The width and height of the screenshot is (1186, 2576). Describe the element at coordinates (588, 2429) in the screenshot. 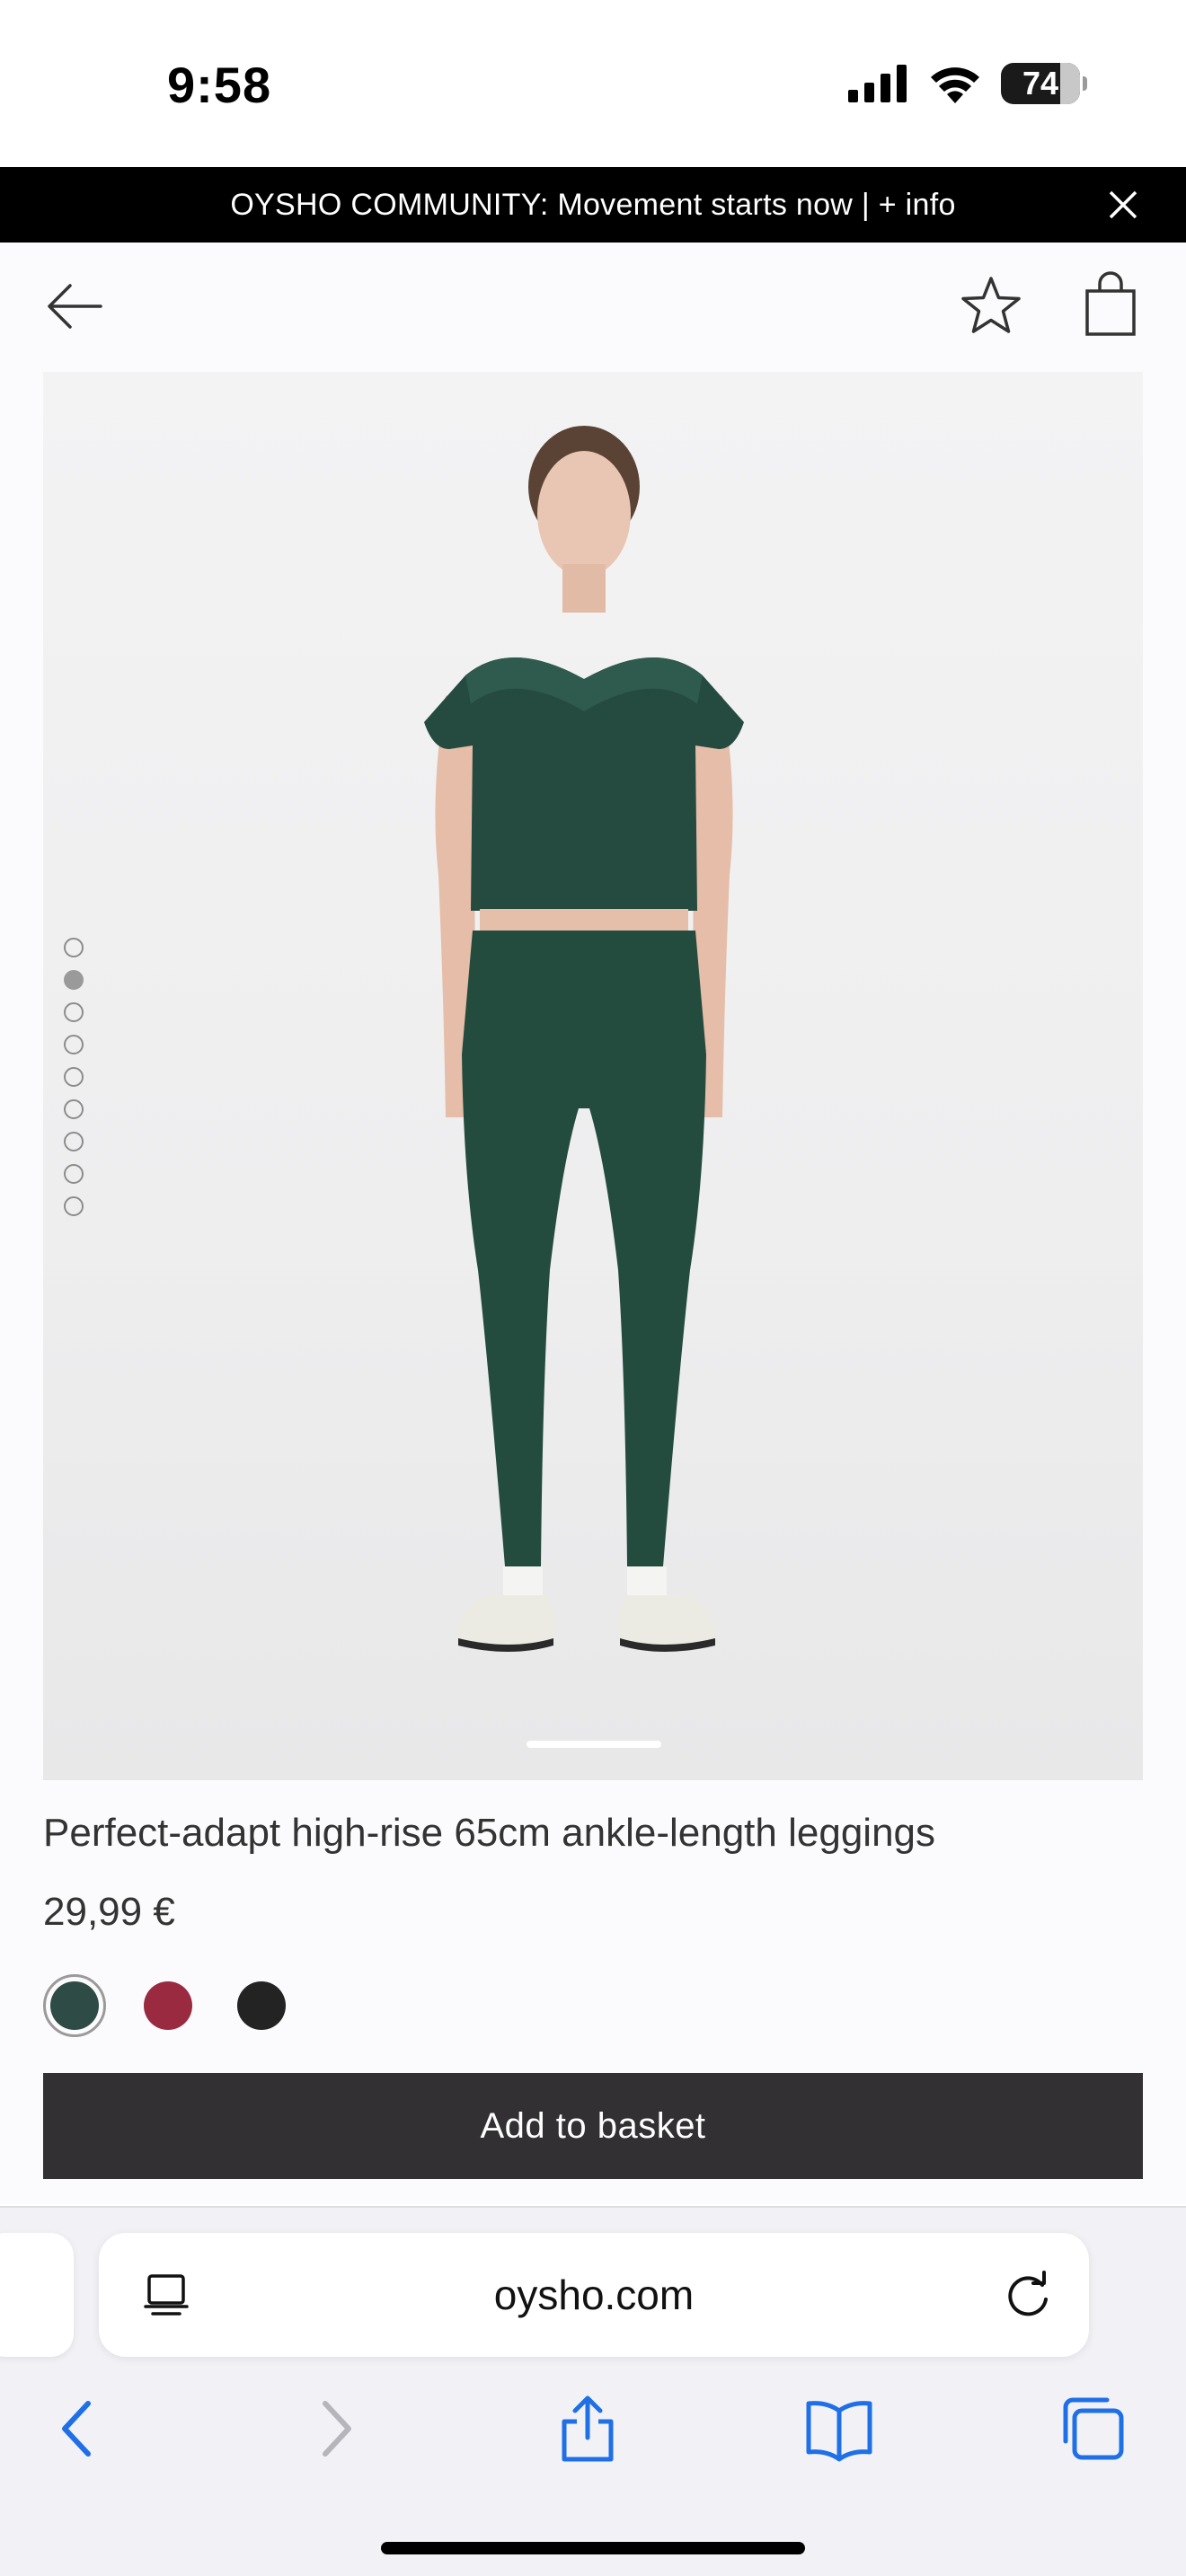

I see `share-icon` at that location.